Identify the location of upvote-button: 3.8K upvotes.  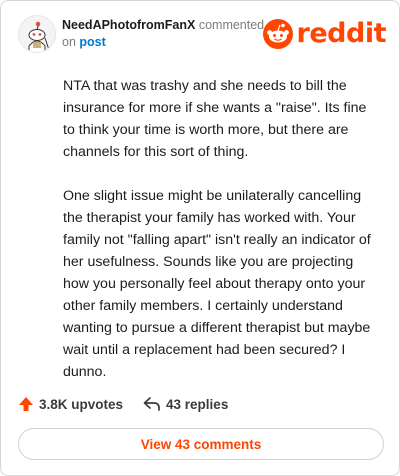
(70, 404).